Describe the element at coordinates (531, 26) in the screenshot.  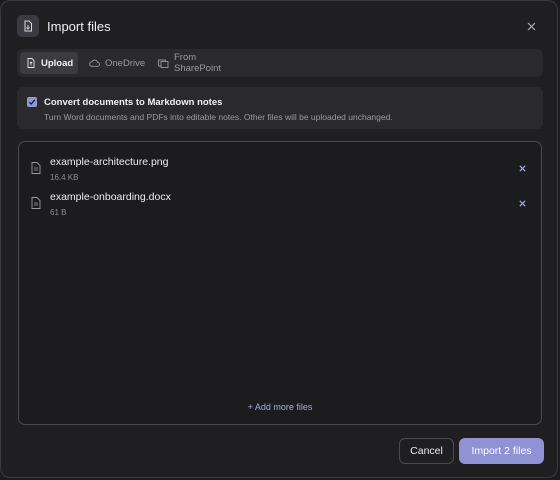
I see `close-icon` at that location.